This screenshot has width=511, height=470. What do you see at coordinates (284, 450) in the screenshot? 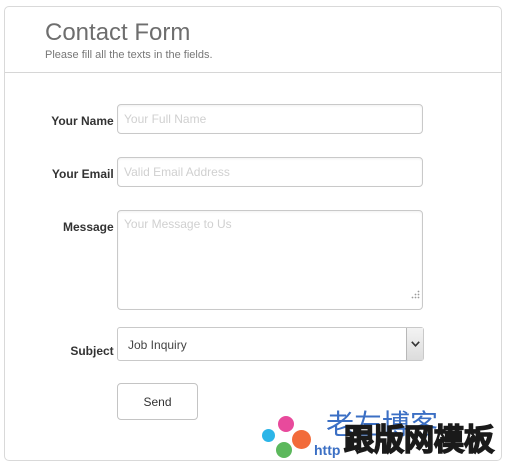
I see `logo-dot-green` at bounding box center [284, 450].